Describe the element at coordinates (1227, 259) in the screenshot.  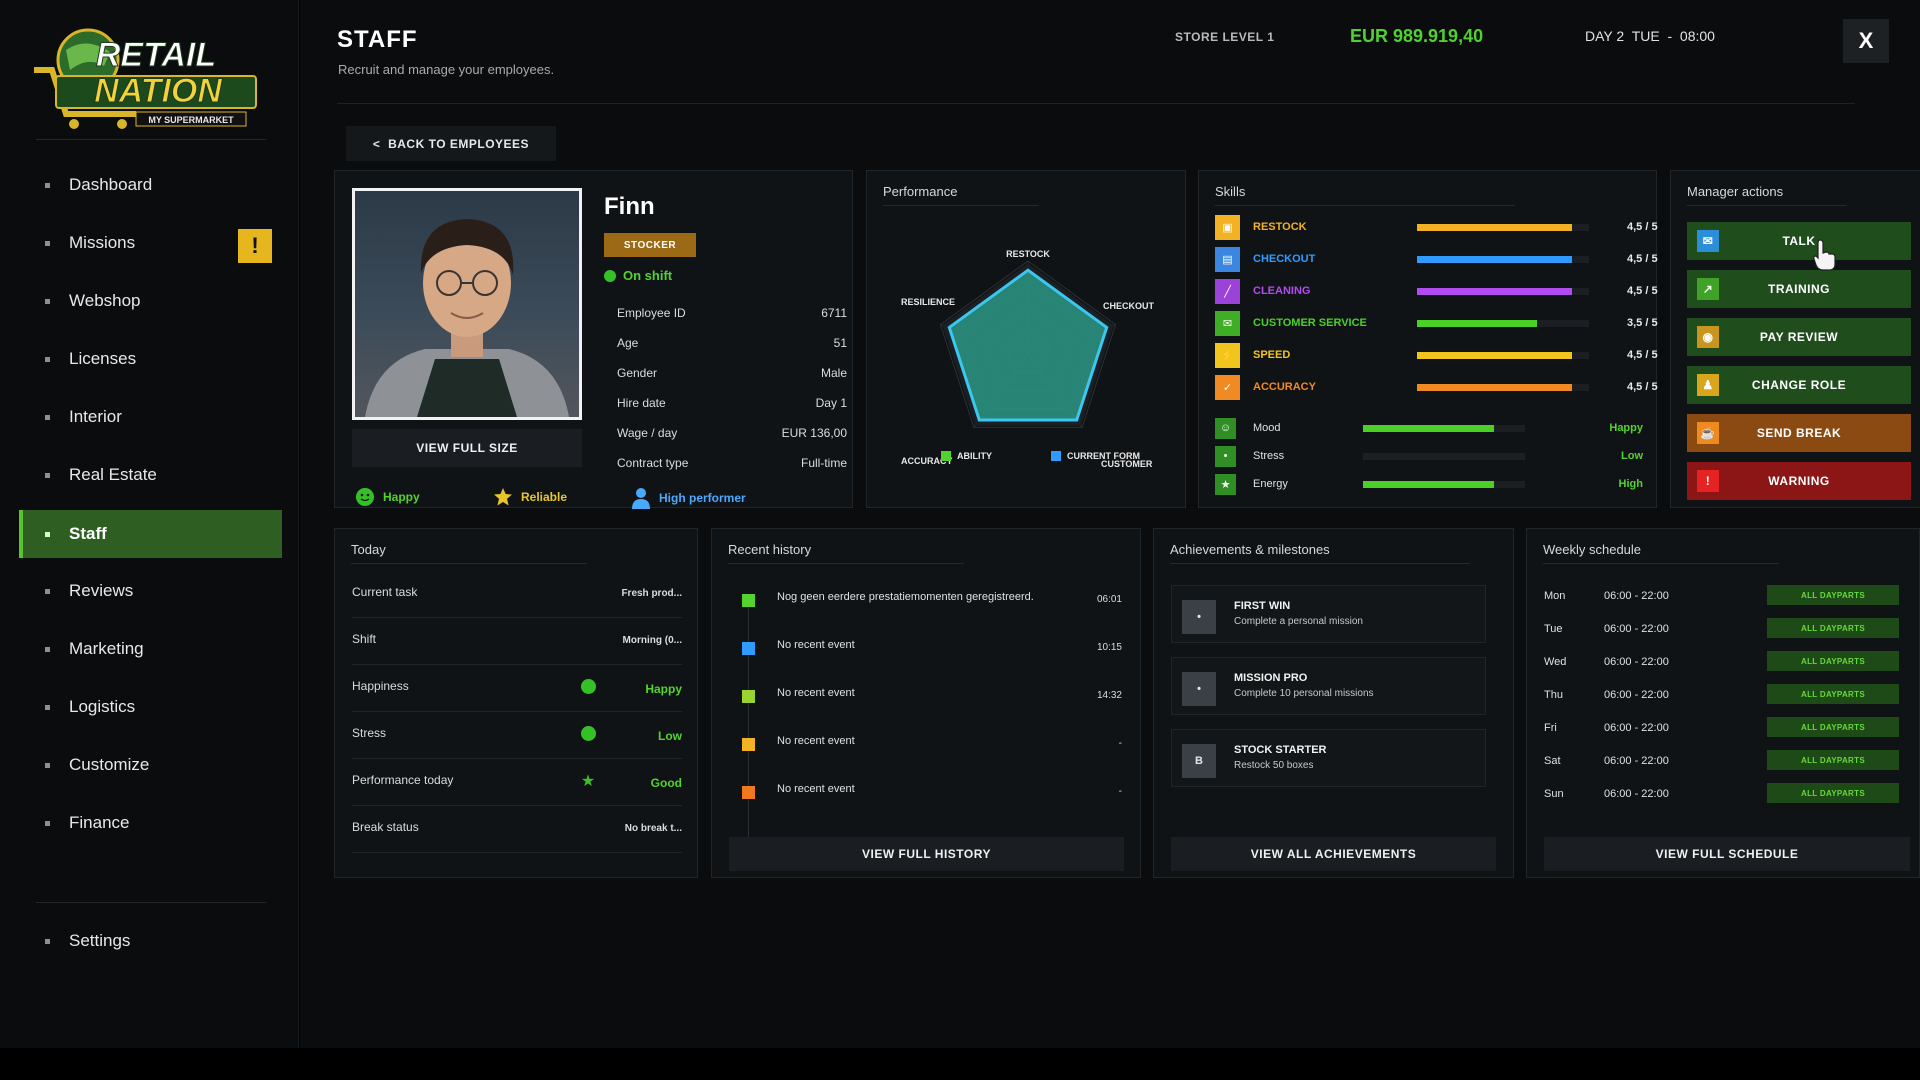
I see `register-icon: ▤` at that location.